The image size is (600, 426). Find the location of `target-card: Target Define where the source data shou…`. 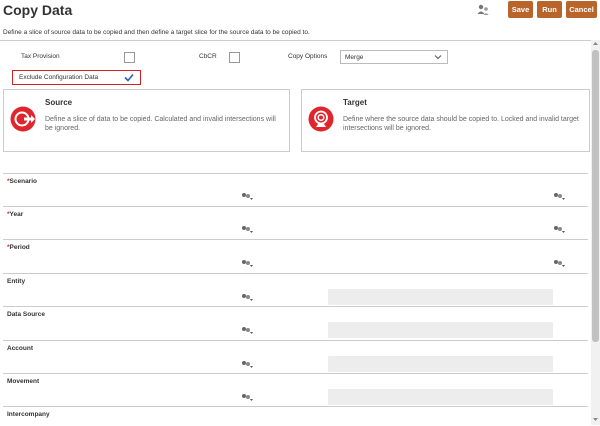

target-card: Target Define where the source data shou… is located at coordinates (445, 120).